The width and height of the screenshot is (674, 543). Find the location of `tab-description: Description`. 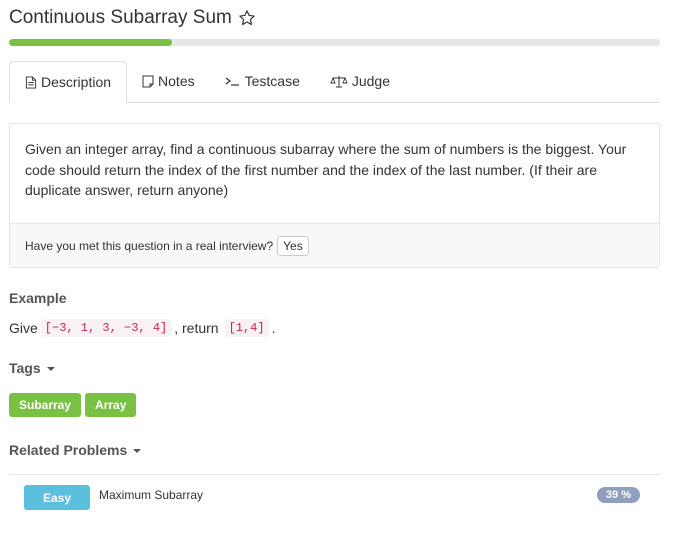

tab-description: Description is located at coordinates (68, 82).